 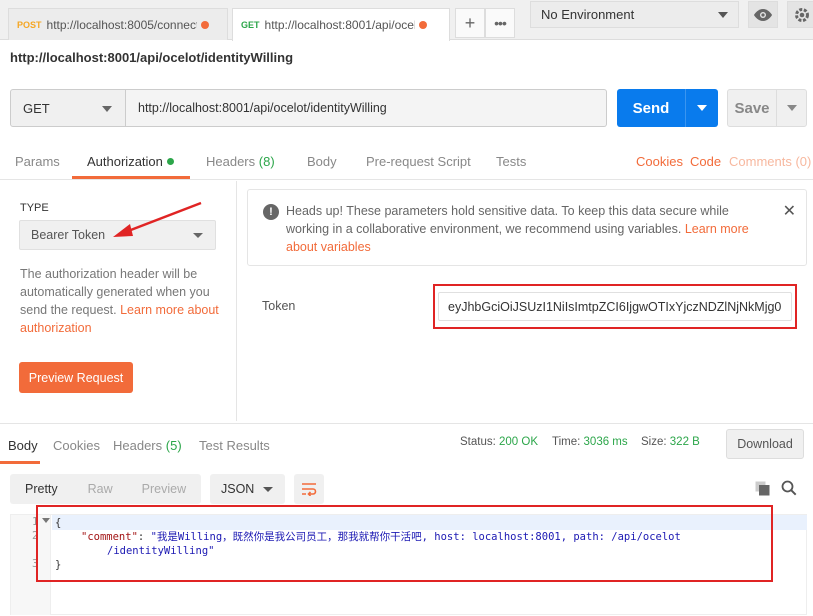 What do you see at coordinates (684, 442) in the screenshot?
I see `size-value: 322 B` at bounding box center [684, 442].